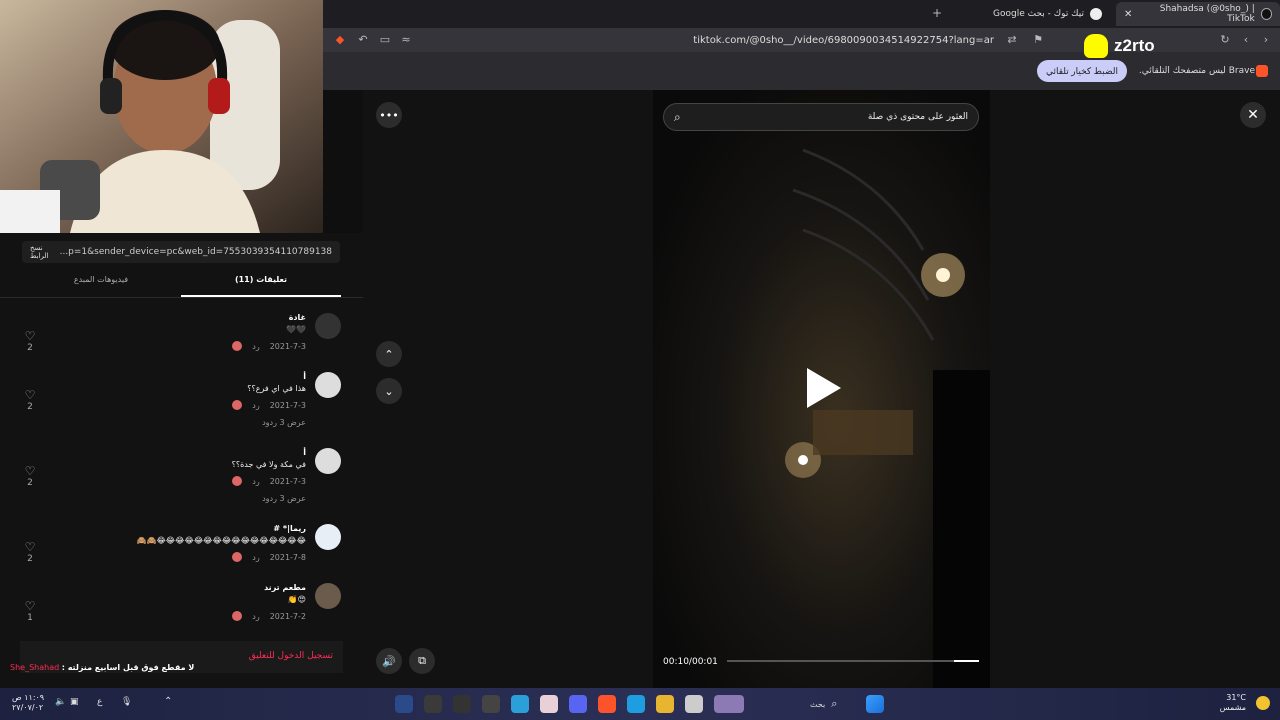 This screenshot has height=720, width=1280. What do you see at coordinates (406, 40) in the screenshot?
I see `reader-icon: ≈` at bounding box center [406, 40].